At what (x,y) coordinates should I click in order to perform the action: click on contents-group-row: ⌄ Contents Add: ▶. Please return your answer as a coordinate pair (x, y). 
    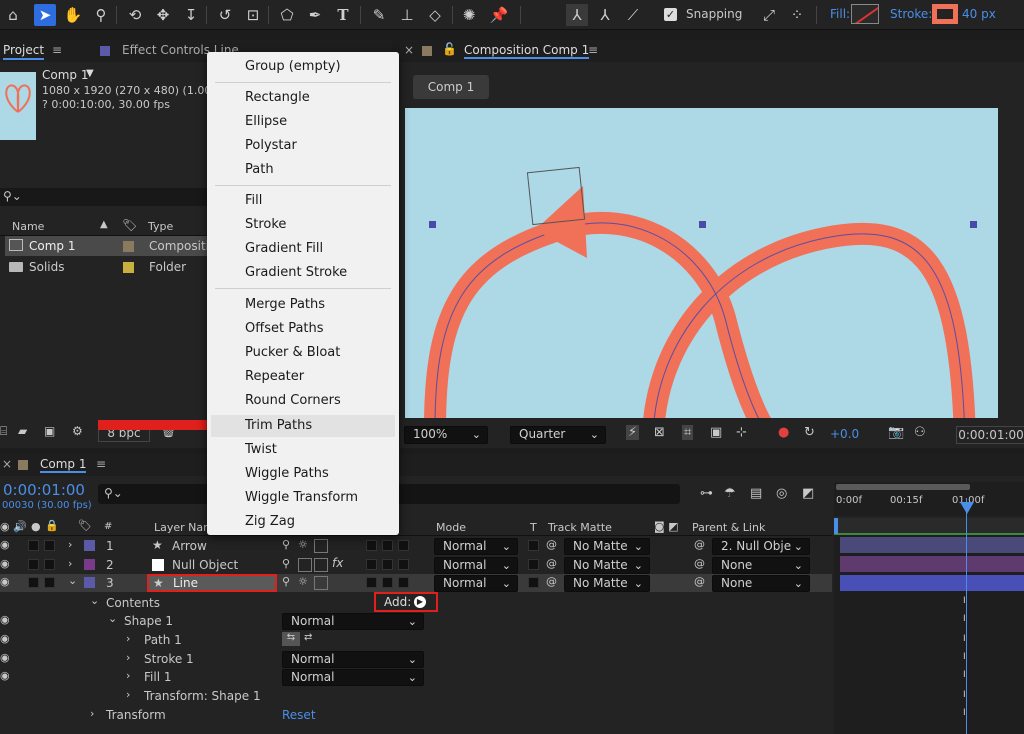
    Looking at the image, I should click on (416, 602).